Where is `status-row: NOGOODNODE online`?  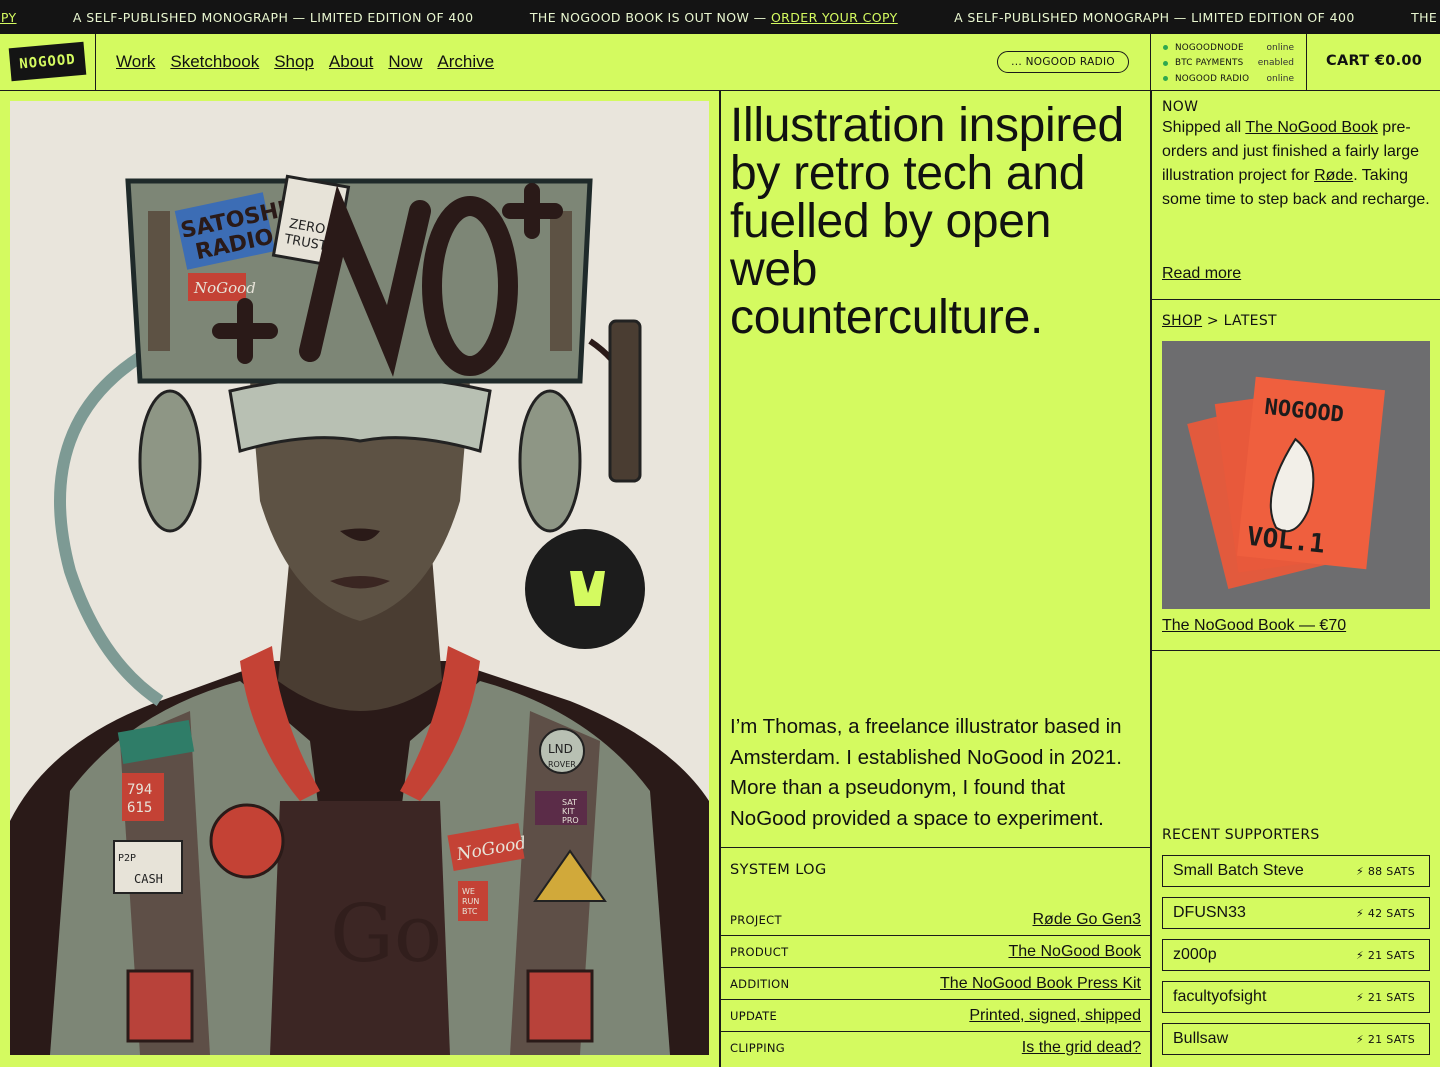 status-row: NOGOODNODE online is located at coordinates (1228, 48).